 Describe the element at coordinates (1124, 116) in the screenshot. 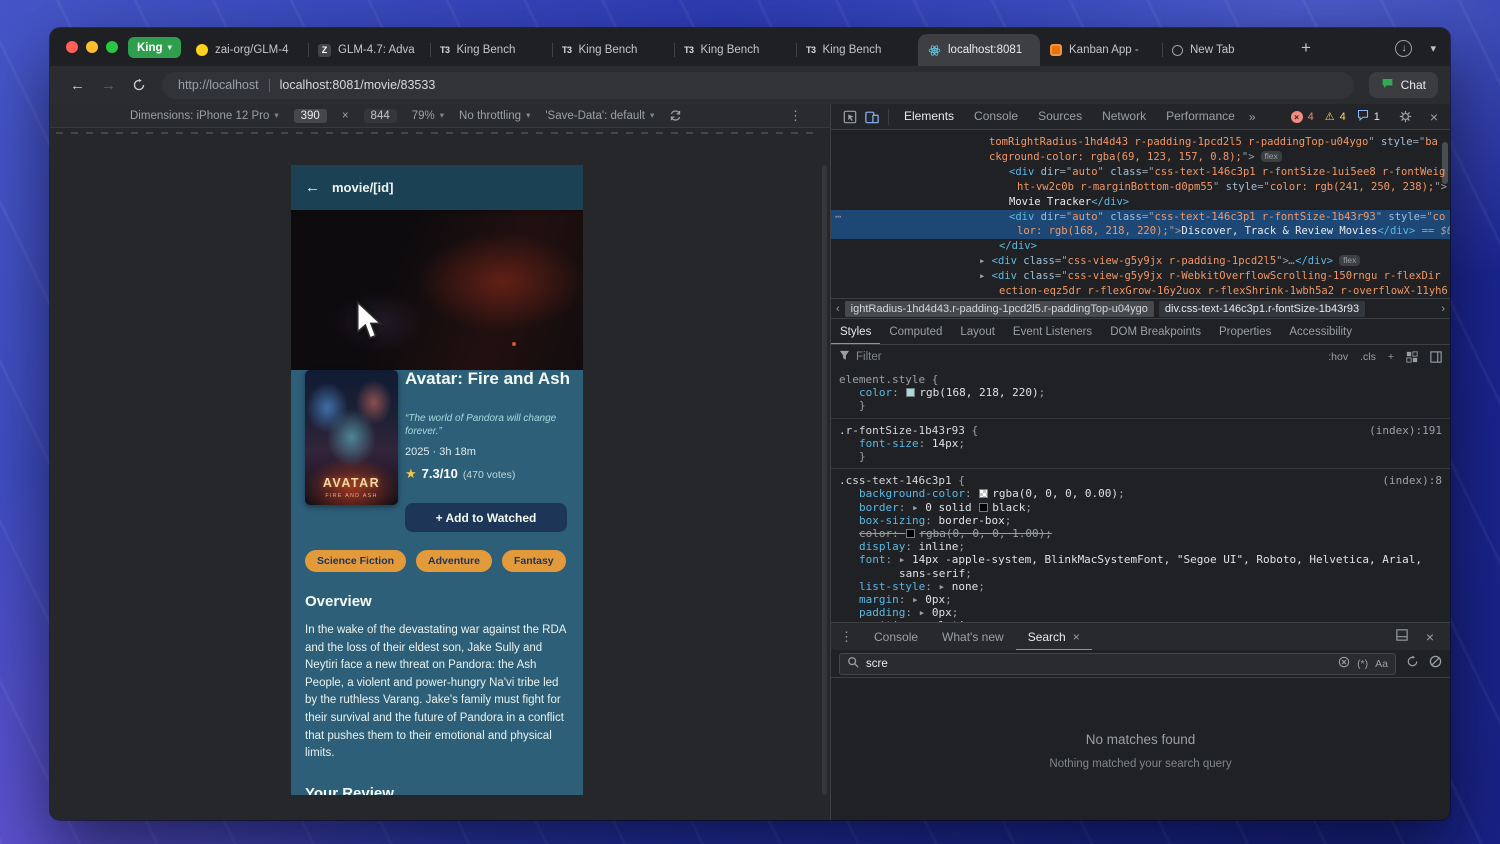

I see `devtools-tab-network: Network` at that location.